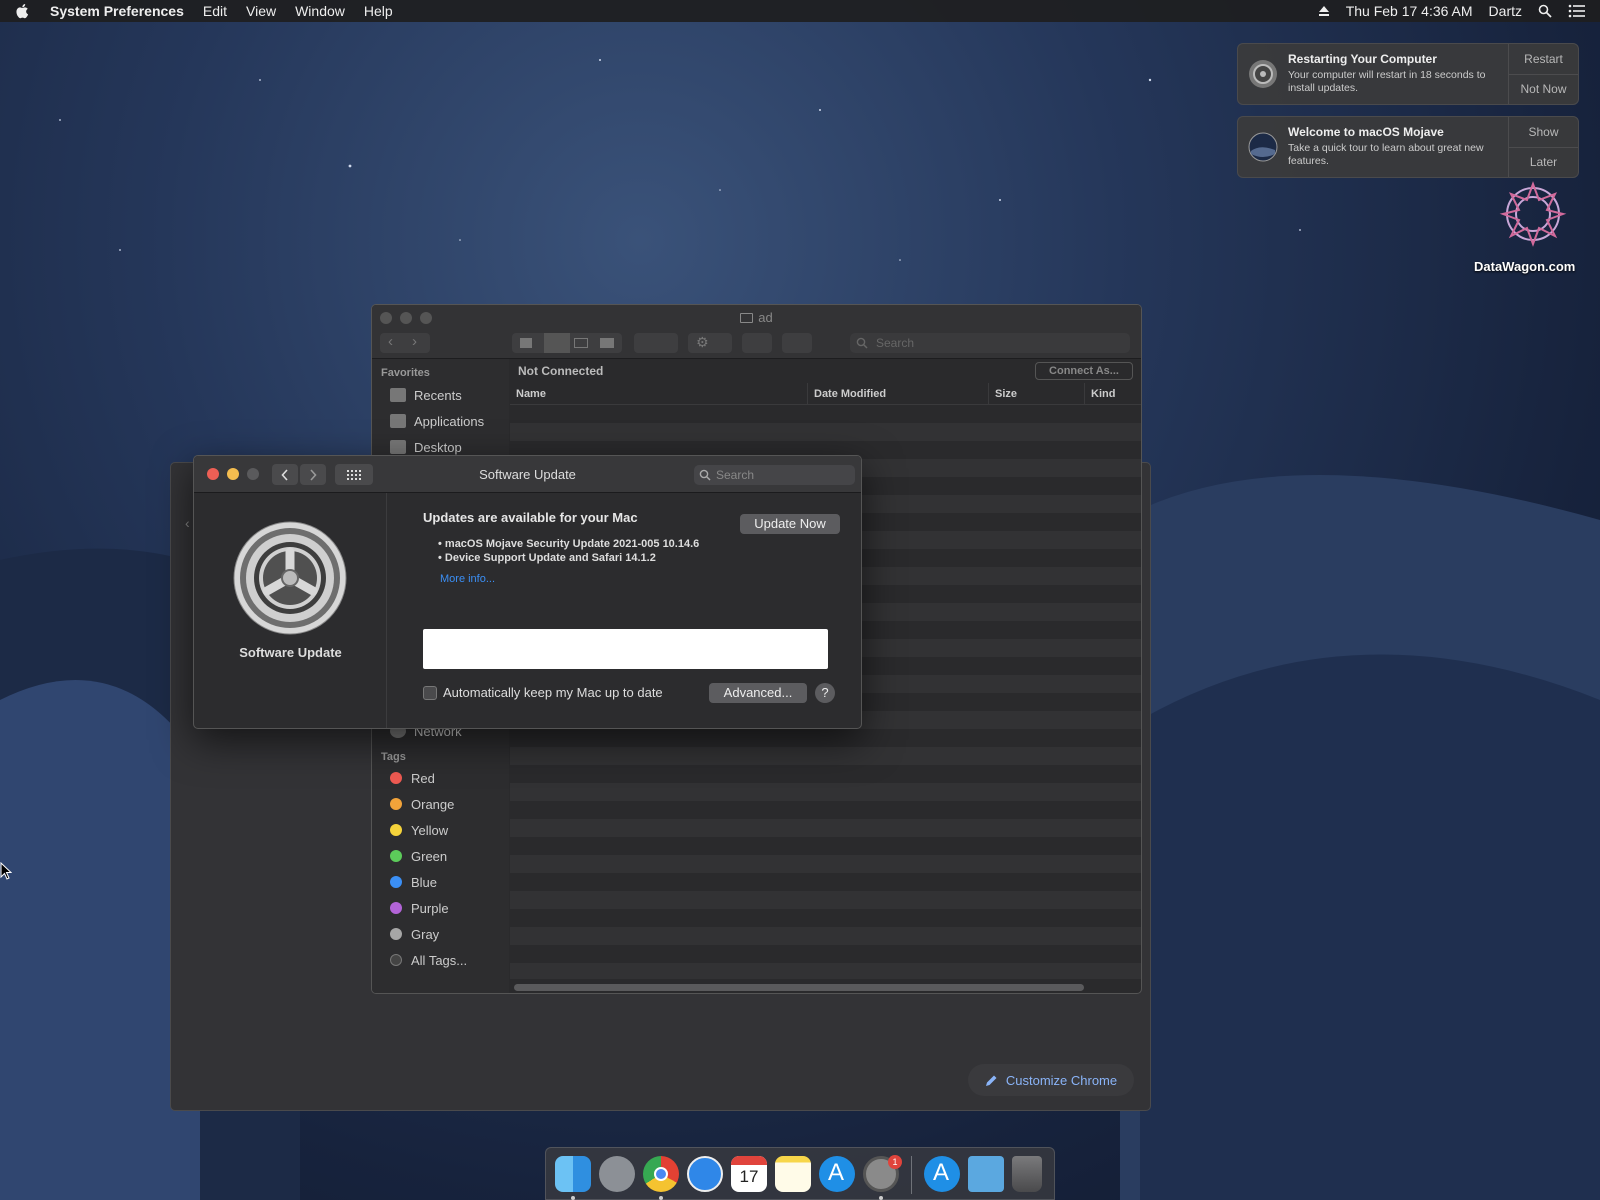  What do you see at coordinates (1543, 89) in the screenshot?
I see `not-now-button: Not Now` at bounding box center [1543, 89].